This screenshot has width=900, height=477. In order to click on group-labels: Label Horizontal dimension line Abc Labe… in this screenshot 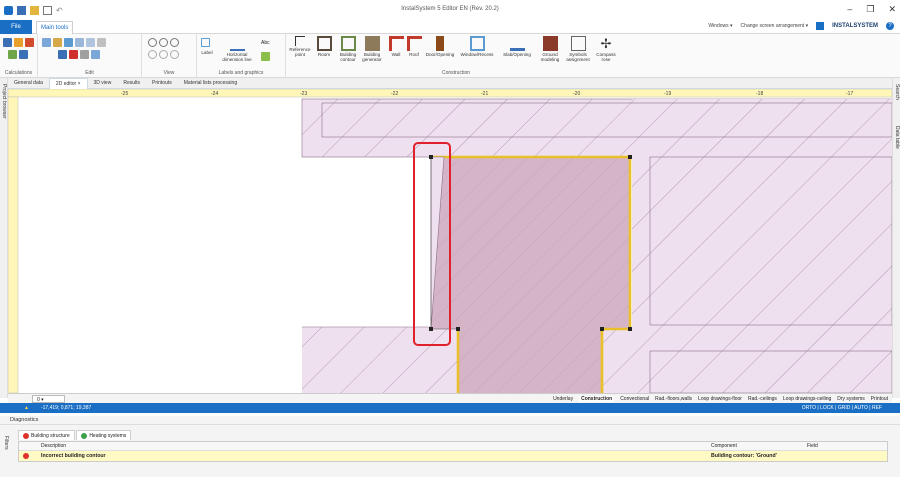, I will do `click(241, 56)`.